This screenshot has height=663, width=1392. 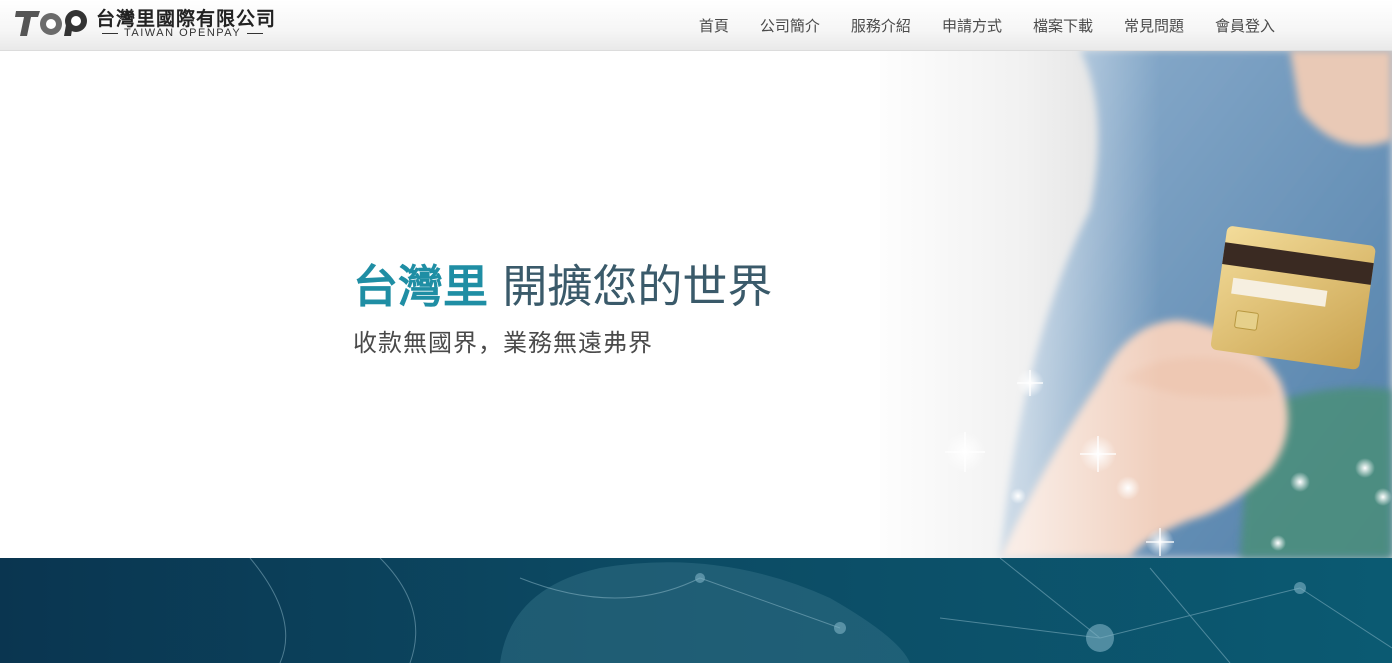 I want to click on nav-faq: 常見問題, so click(x=1154, y=25).